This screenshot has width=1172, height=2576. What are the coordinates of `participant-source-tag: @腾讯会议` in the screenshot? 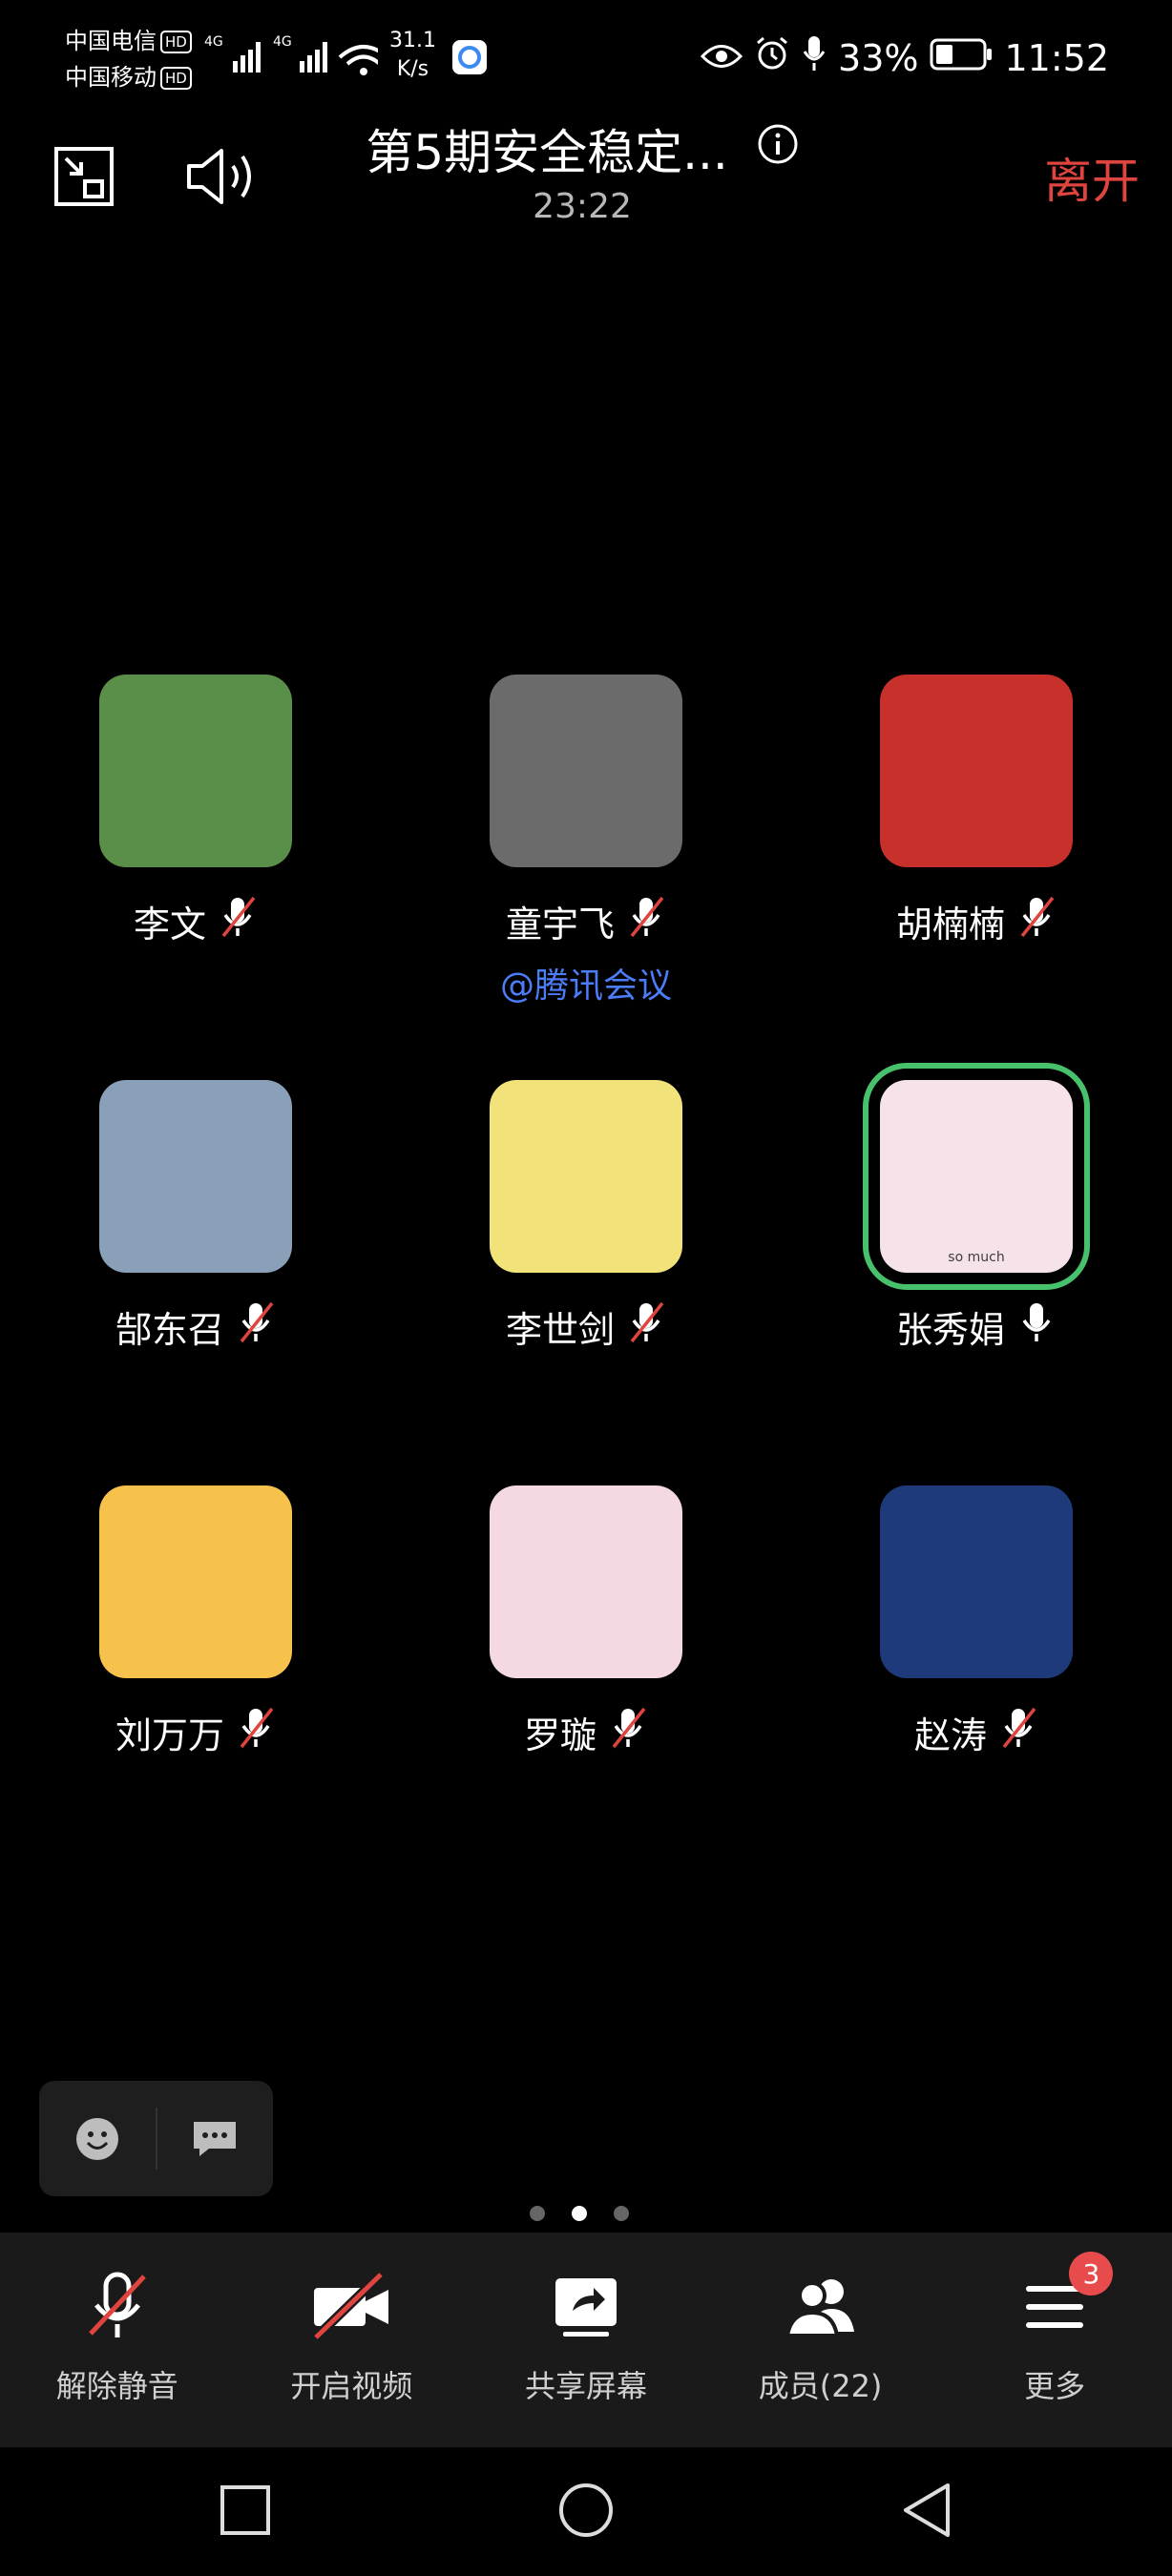 It's located at (585, 986).